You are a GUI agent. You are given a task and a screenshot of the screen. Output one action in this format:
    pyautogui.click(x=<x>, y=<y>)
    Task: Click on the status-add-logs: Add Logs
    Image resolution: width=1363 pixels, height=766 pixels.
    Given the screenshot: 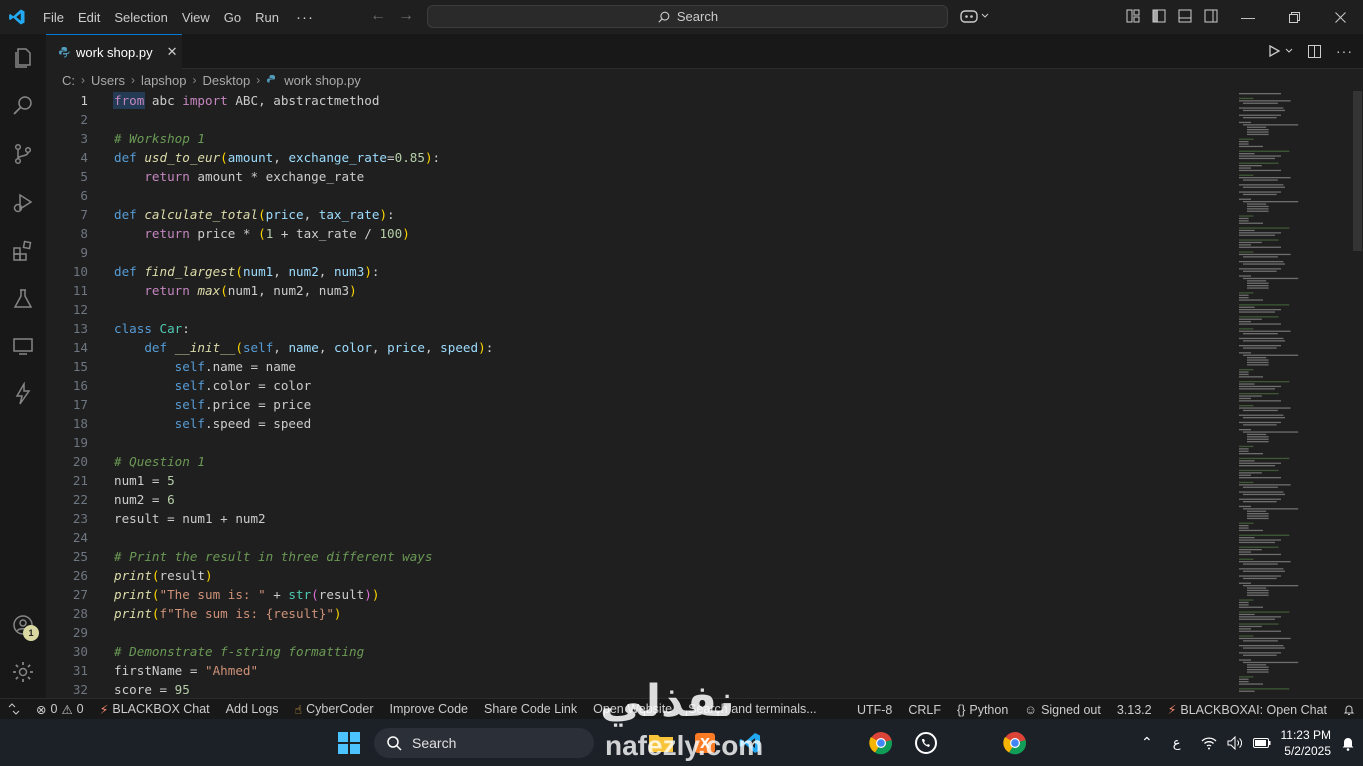 What is the action you would take?
    pyautogui.click(x=252, y=709)
    